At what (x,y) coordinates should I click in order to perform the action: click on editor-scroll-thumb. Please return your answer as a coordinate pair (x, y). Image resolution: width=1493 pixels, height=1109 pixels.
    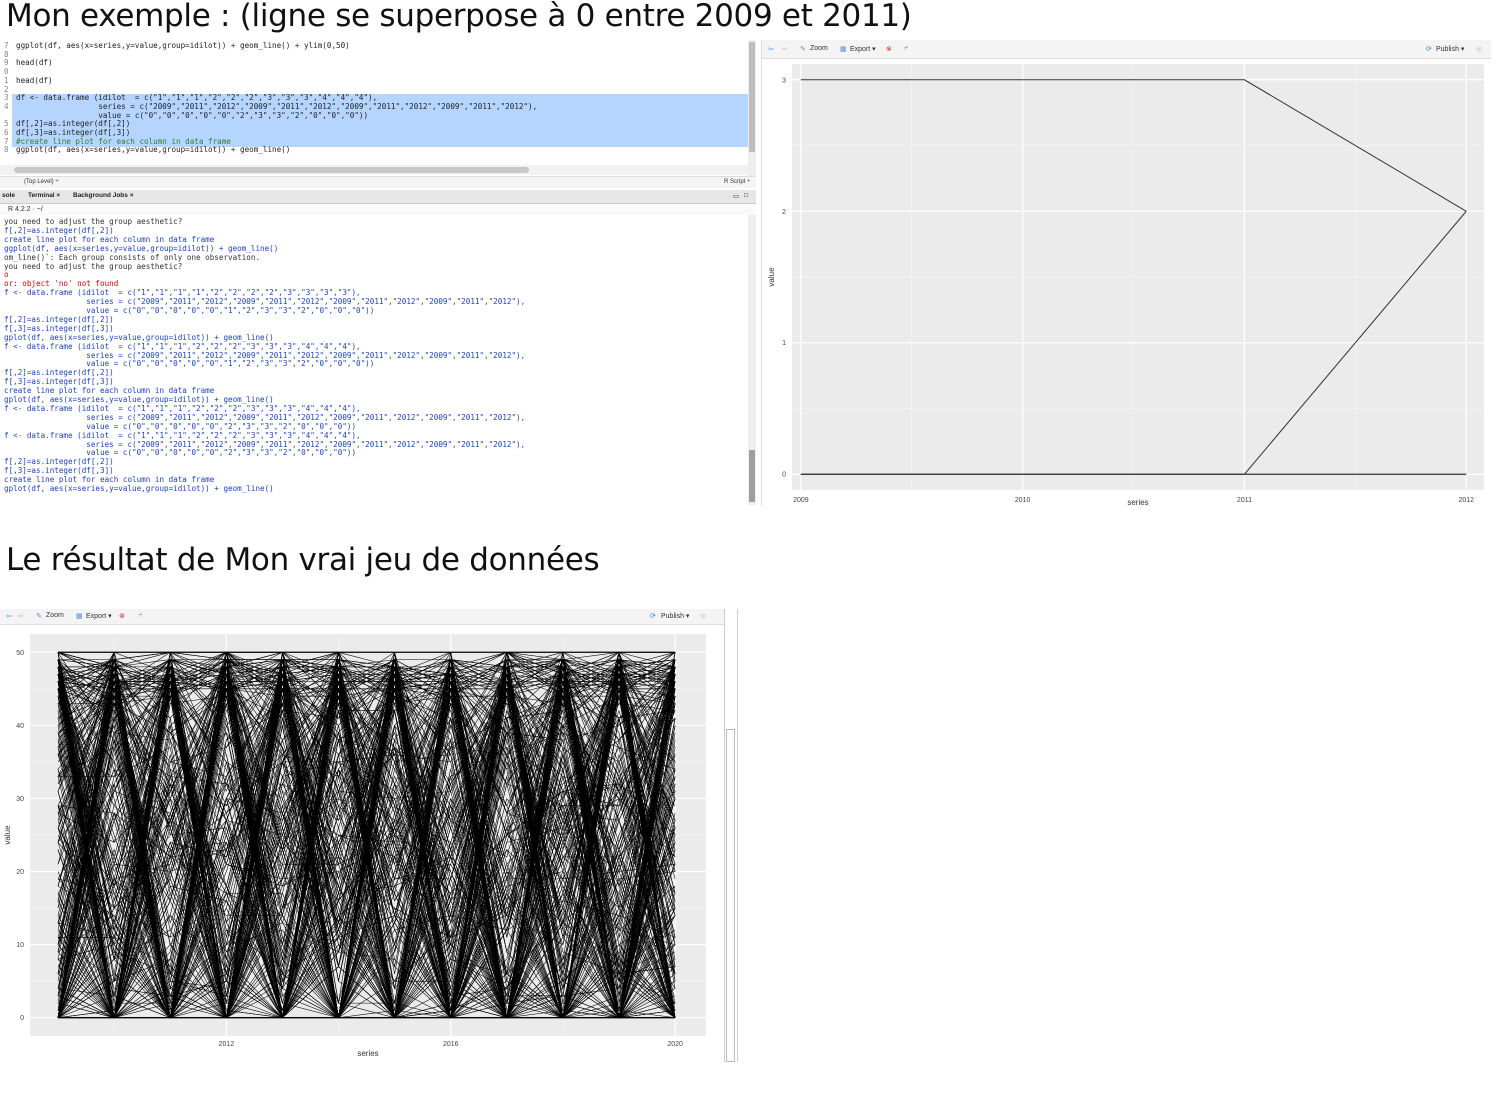
    Looking at the image, I should click on (752, 97).